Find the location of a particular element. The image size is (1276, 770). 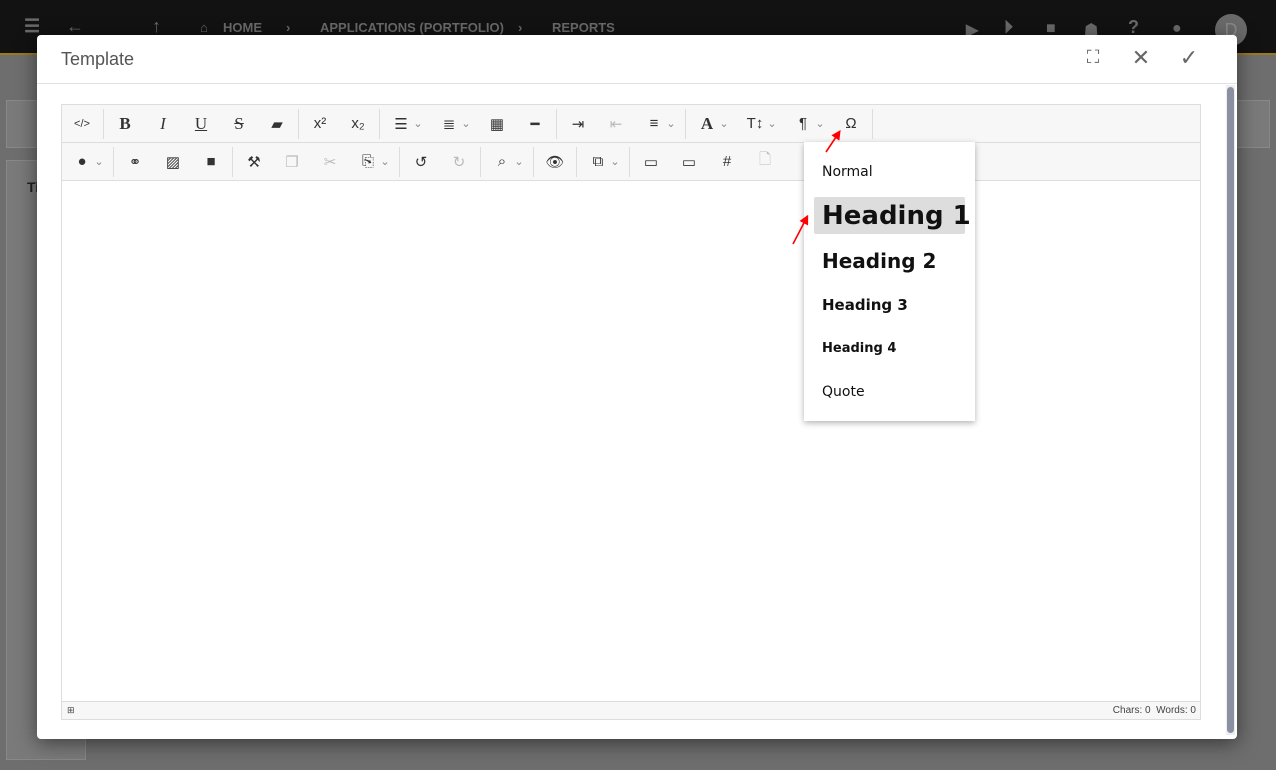

format-painter-icon: ⚒ is located at coordinates (254, 162).